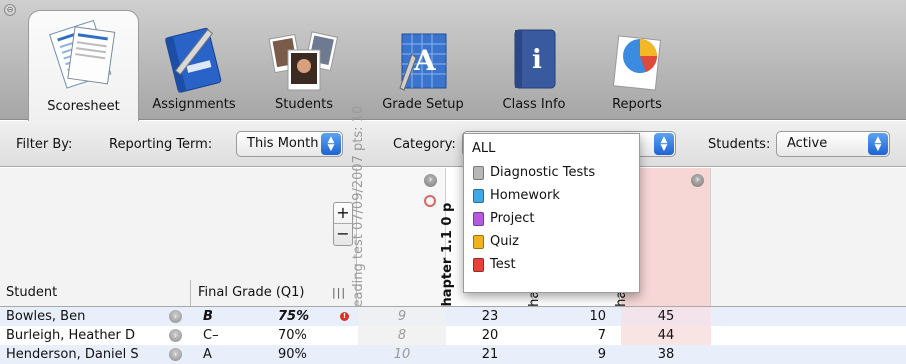 This screenshot has width=906, height=364. What do you see at coordinates (484, 148) in the screenshot?
I see `menu-item-label: ALL` at bounding box center [484, 148].